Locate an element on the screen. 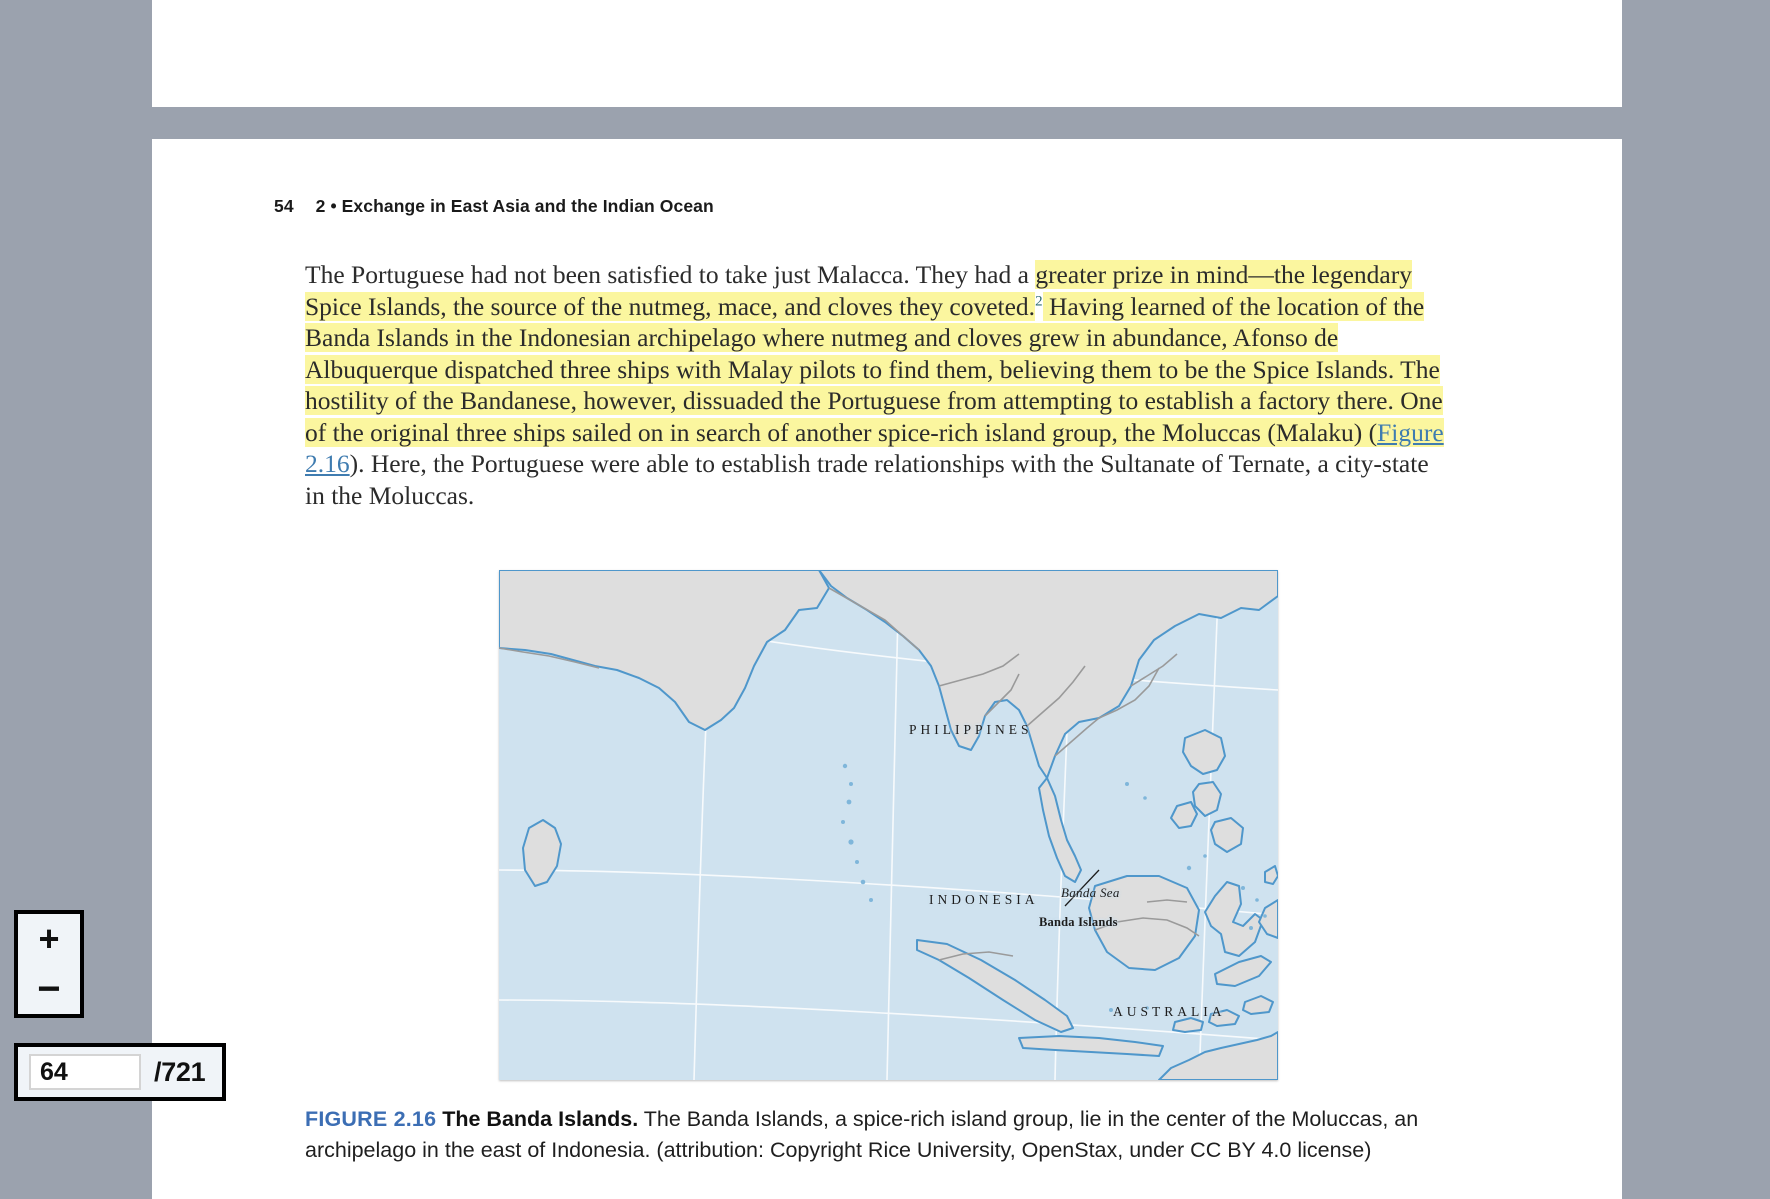  zoom-out-button: − is located at coordinates (49, 989).